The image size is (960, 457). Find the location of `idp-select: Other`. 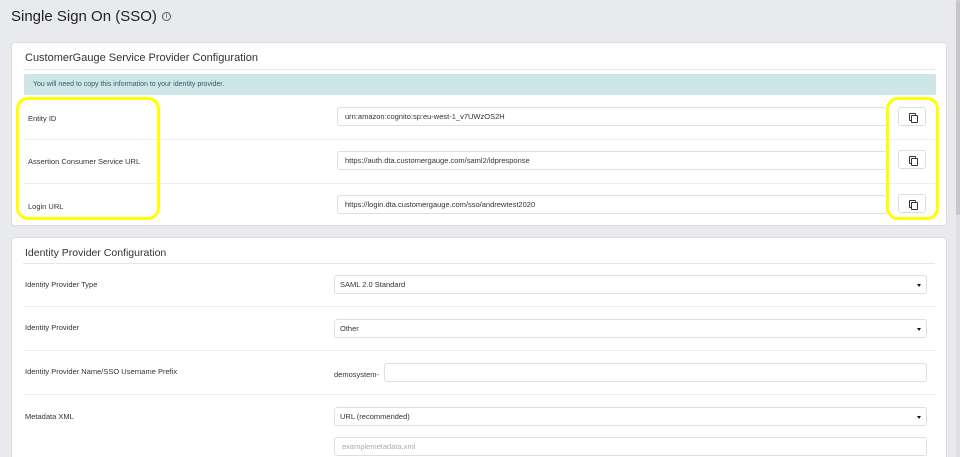

idp-select: Other is located at coordinates (630, 328).